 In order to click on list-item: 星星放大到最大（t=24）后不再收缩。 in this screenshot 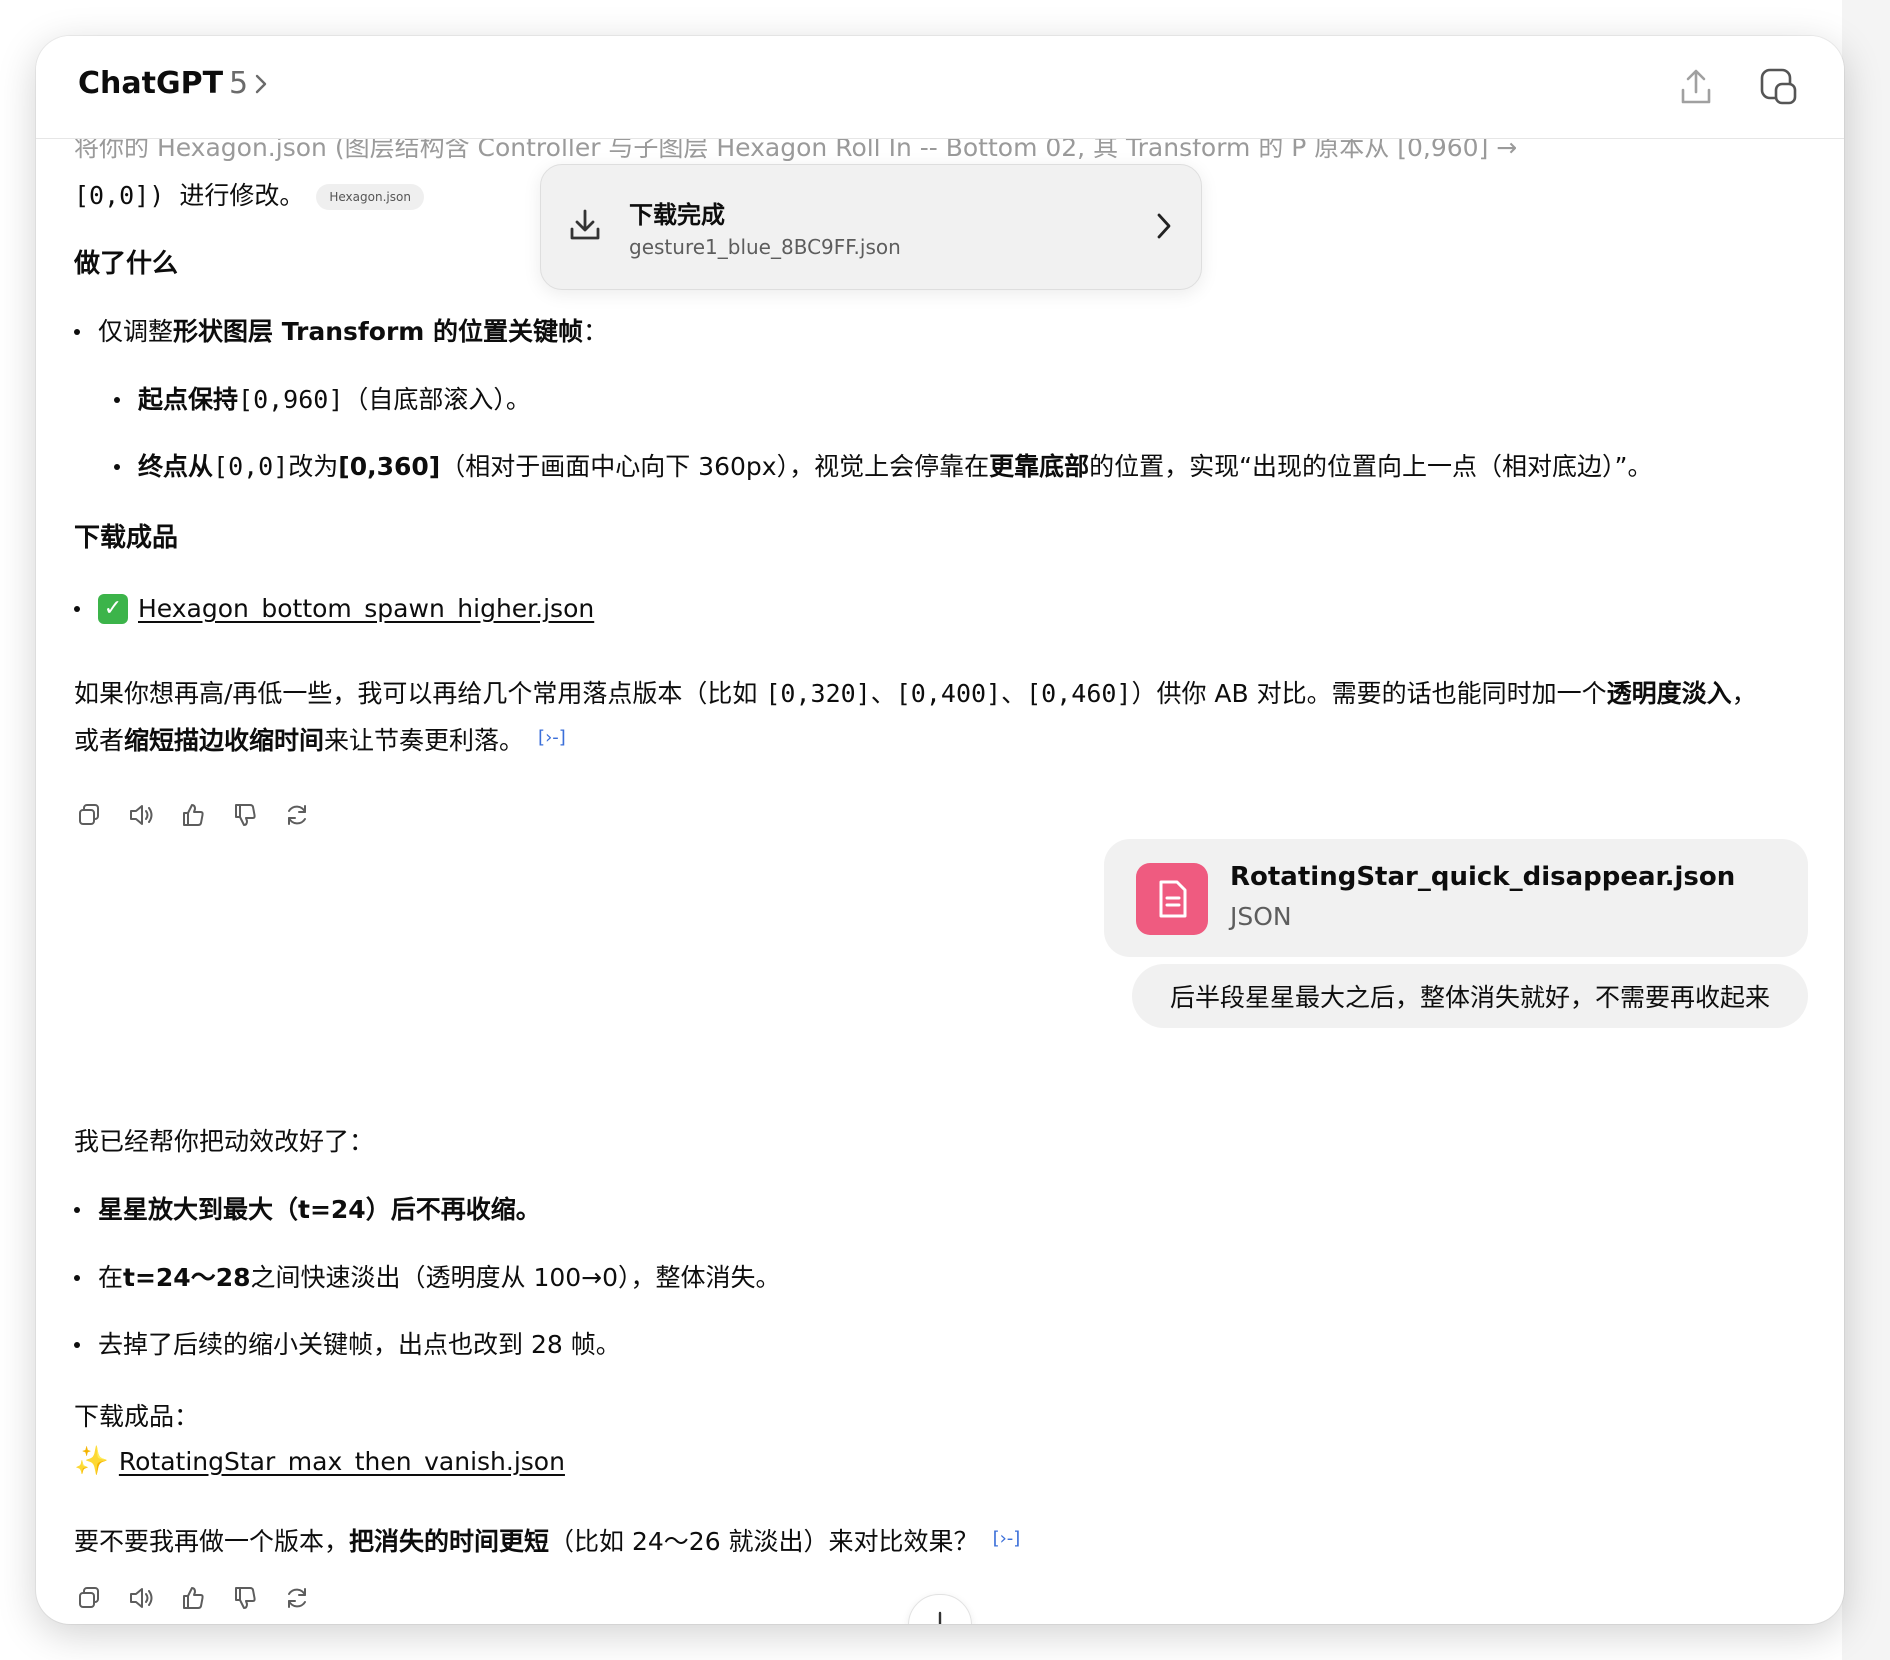, I will do `click(307, 1210)`.